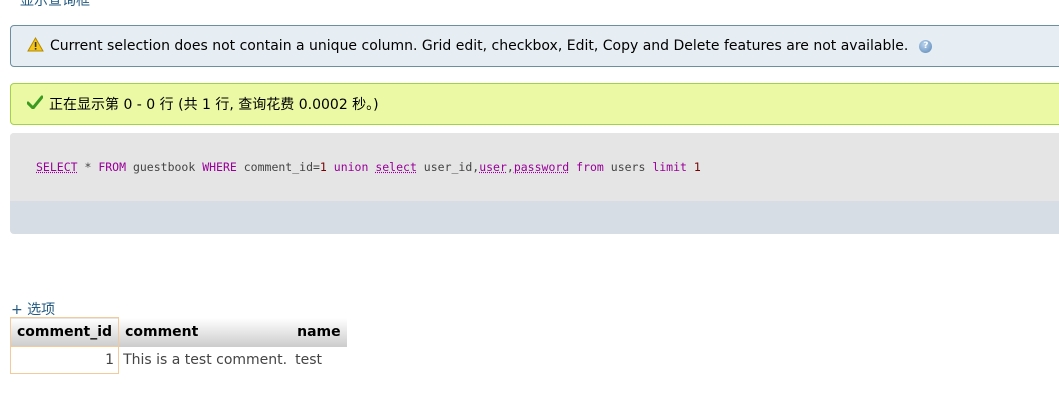  What do you see at coordinates (88, 167) in the screenshot?
I see `sql-token: *` at bounding box center [88, 167].